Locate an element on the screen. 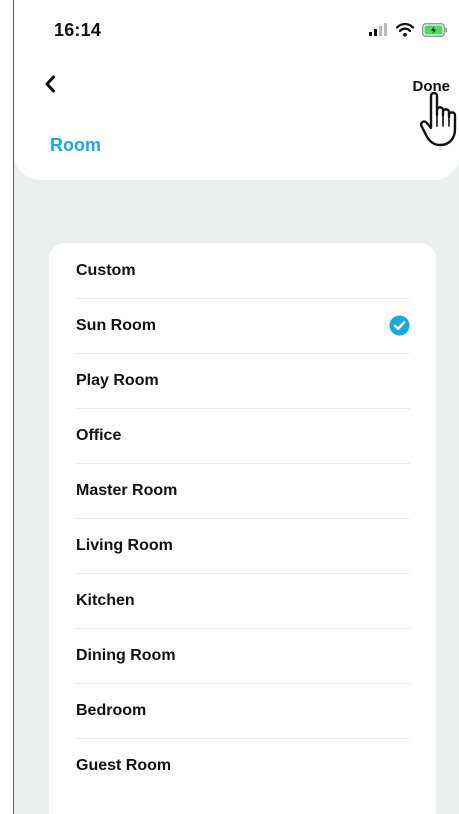  room-option-label: Living Room is located at coordinates (124, 545).